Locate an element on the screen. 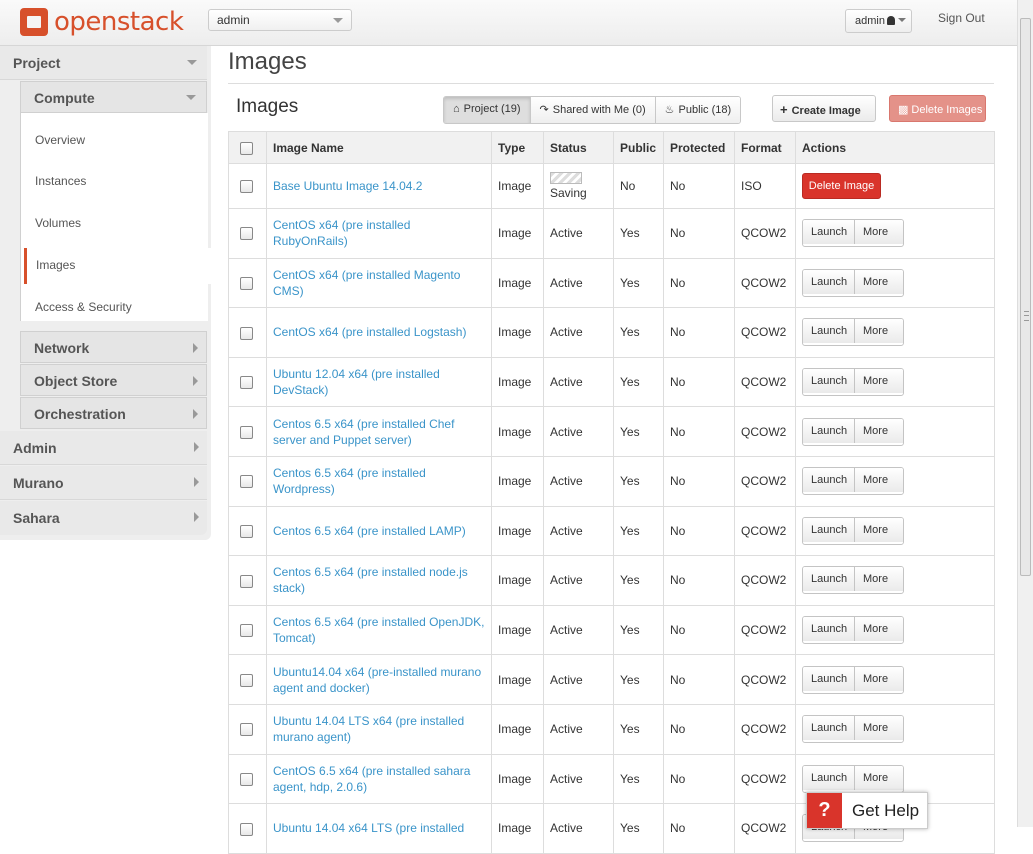 The width and height of the screenshot is (1033, 854). sidebar-item-images: Images is located at coordinates (118, 266).